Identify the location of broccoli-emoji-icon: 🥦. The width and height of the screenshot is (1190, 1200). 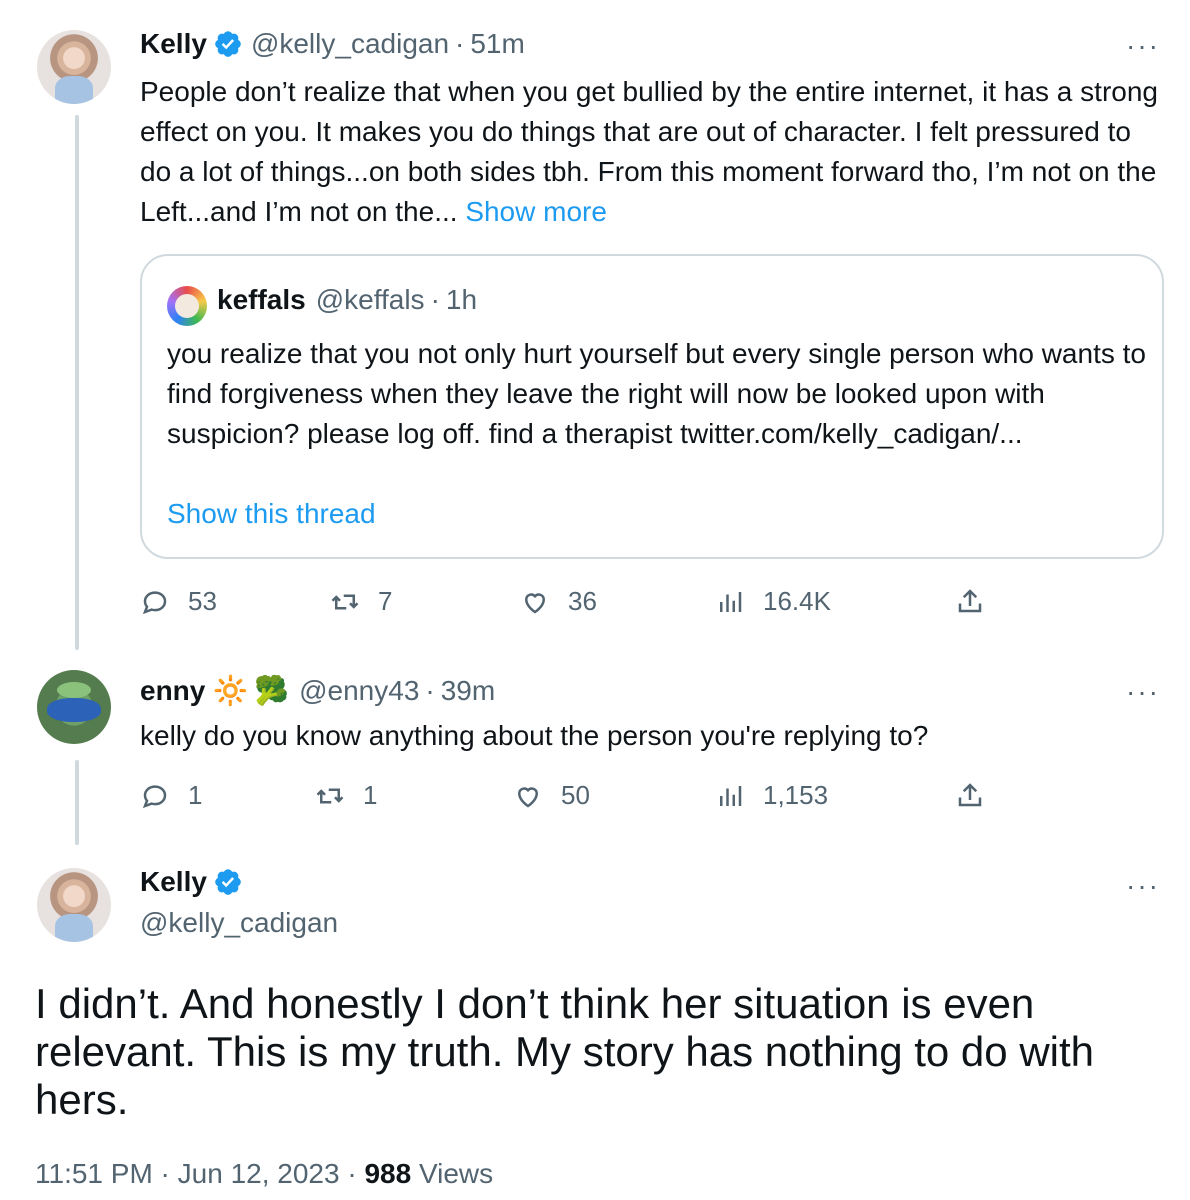
(272, 690).